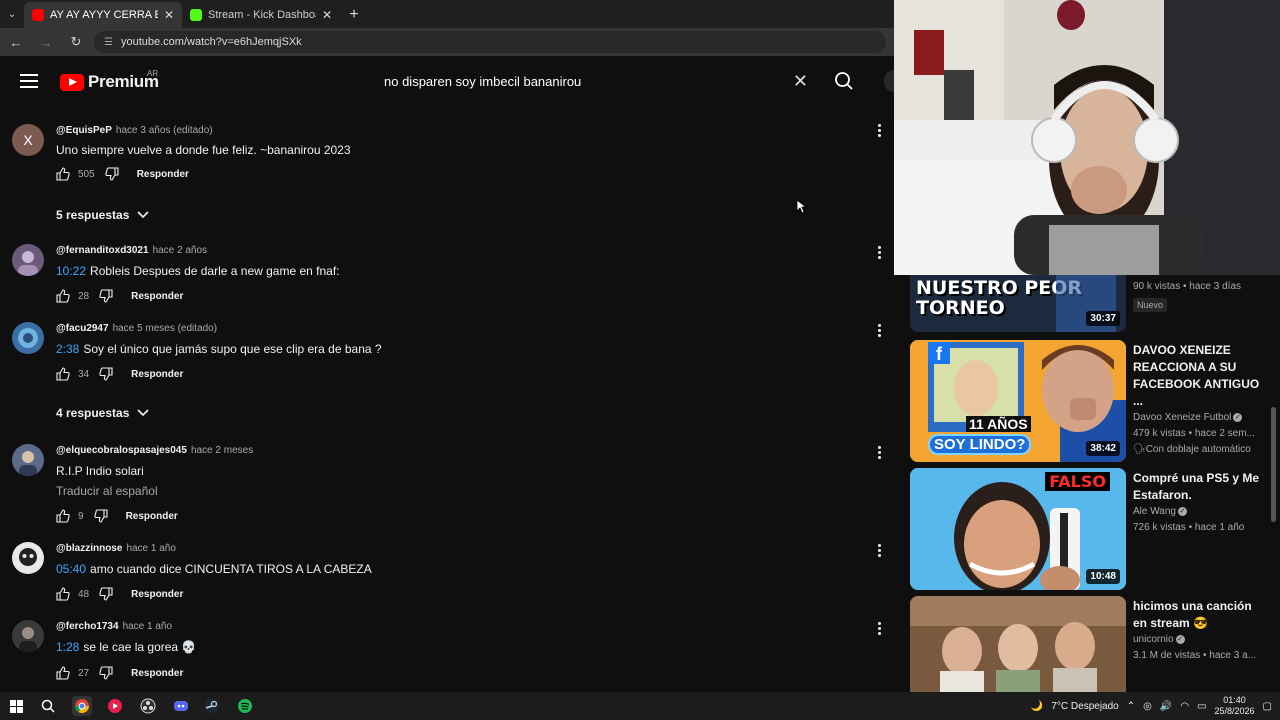 Image resolution: width=1280 pixels, height=720 pixels. What do you see at coordinates (117, 516) in the screenshot?
I see `comment-actions: 9 Responder` at bounding box center [117, 516].